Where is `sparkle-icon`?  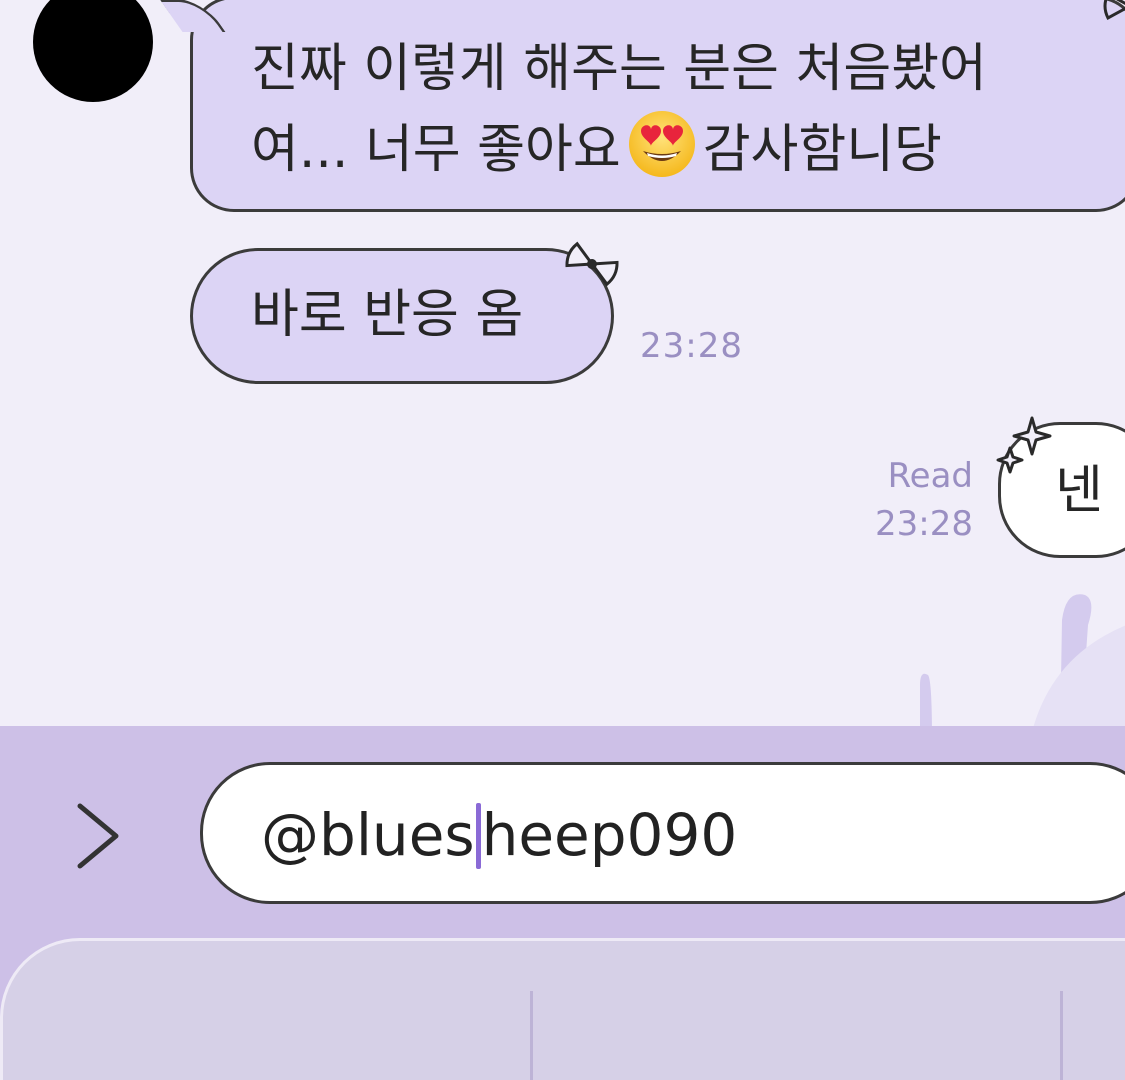
sparkle-icon is located at coordinates (1024, 445).